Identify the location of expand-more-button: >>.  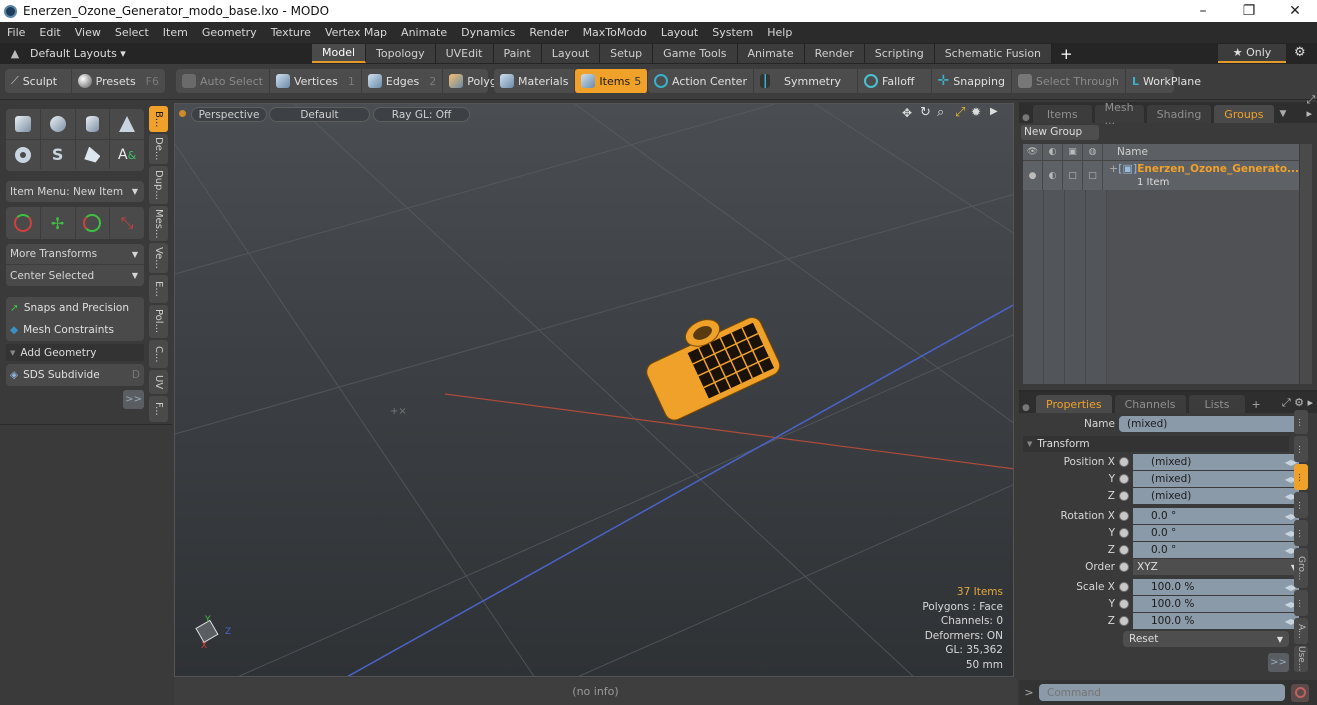
(1278, 662).